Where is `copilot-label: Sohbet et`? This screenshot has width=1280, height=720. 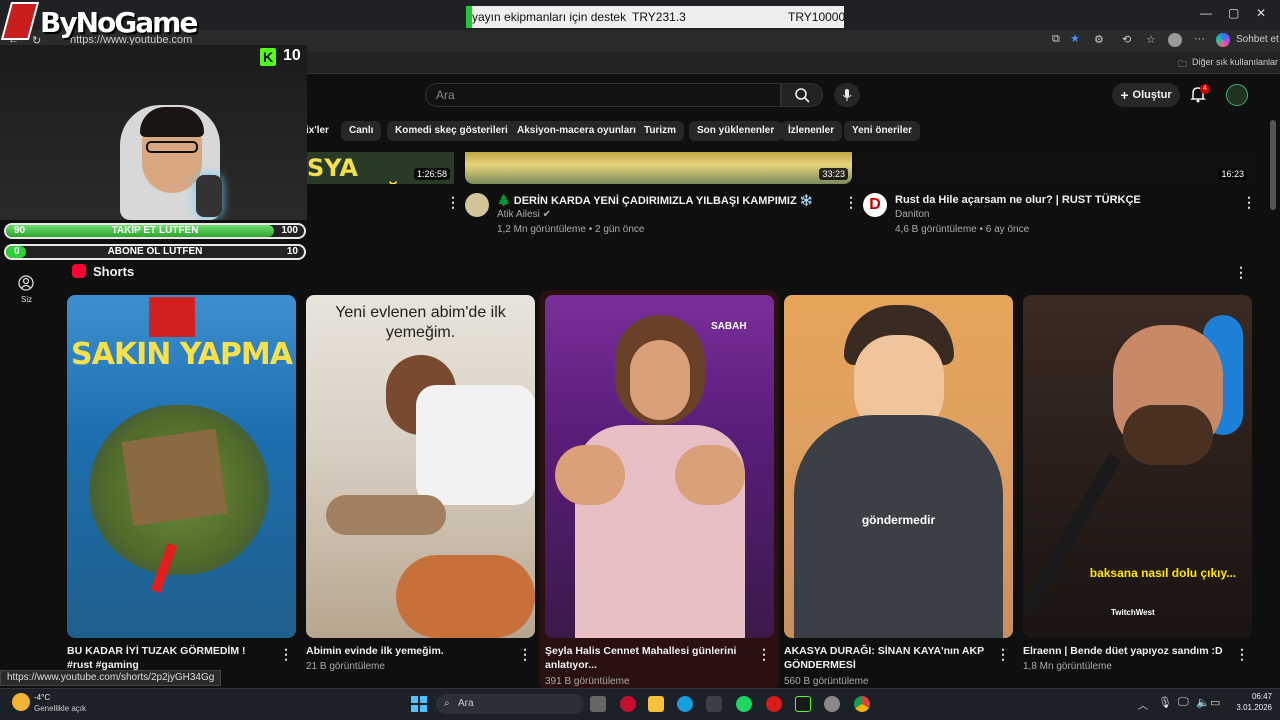
copilot-label: Sohbet et is located at coordinates (1257, 39).